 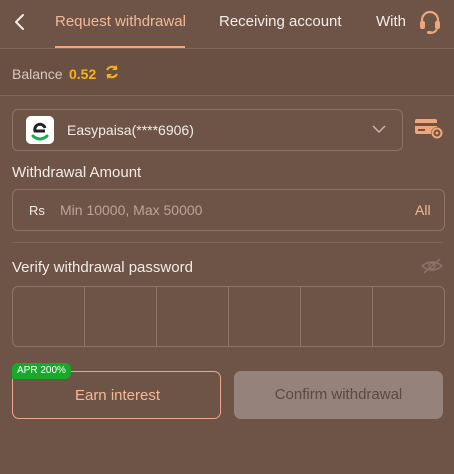 I want to click on confirm-withdrawal-button: Confirm withdrawal, so click(x=338, y=395).